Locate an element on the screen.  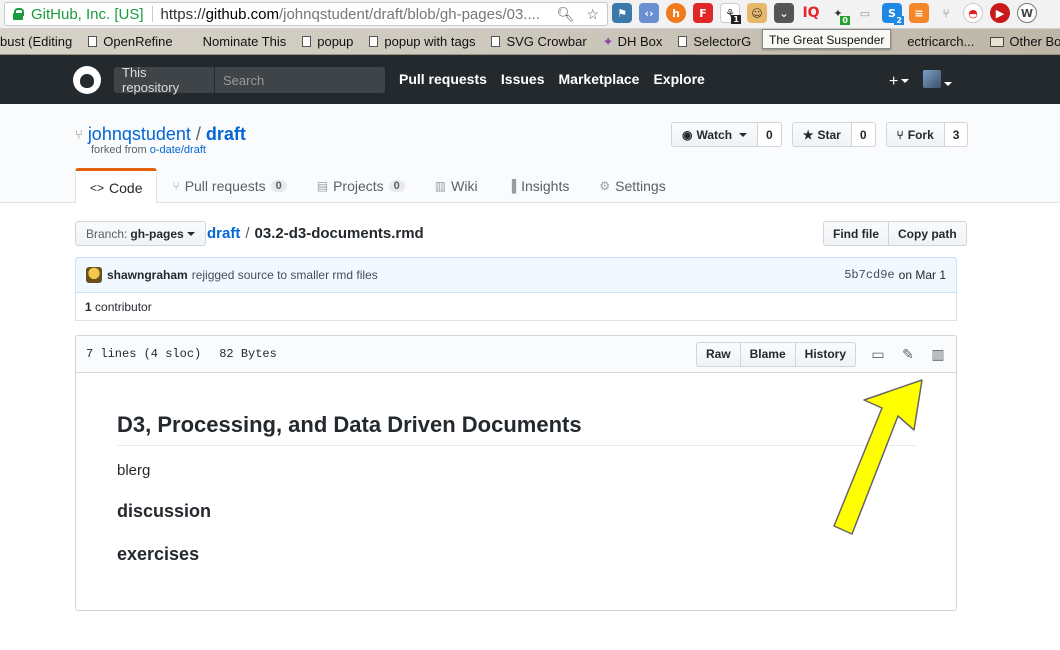
bookmark-item: SelectorG is located at coordinates (714, 41).